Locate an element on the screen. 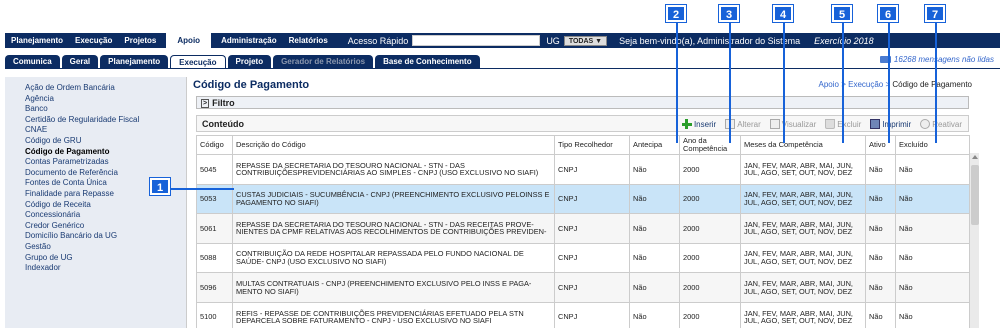 The height and width of the screenshot is (328, 1000). view-button: Visualizar is located at coordinates (793, 124).